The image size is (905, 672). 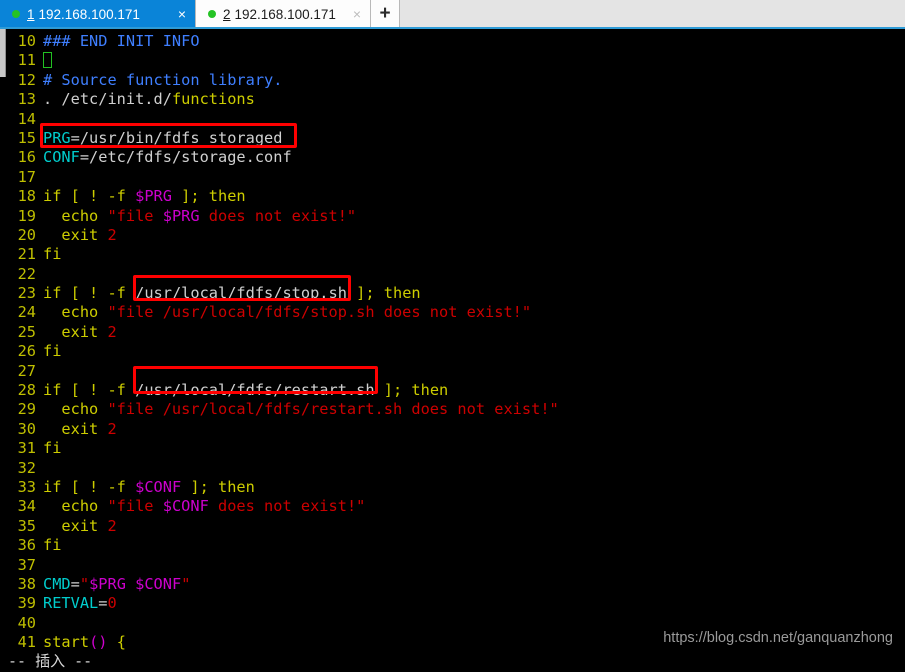 I want to click on code-token: $CONF, so click(x=185, y=506).